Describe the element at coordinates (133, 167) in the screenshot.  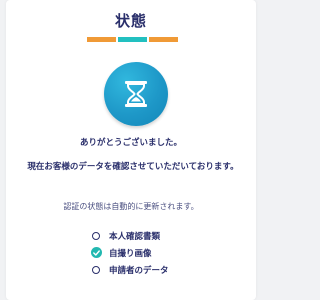
I see `confirming-message: 現在お客様のデータを確認させていただいております。` at that location.